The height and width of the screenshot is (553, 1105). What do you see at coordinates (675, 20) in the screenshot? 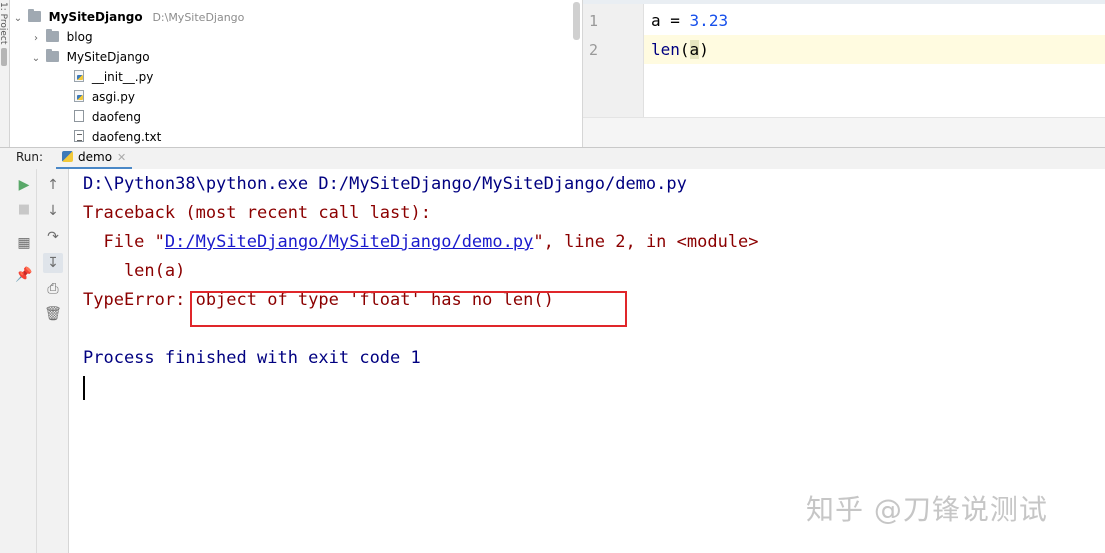
I see `code-operator: =` at bounding box center [675, 20].